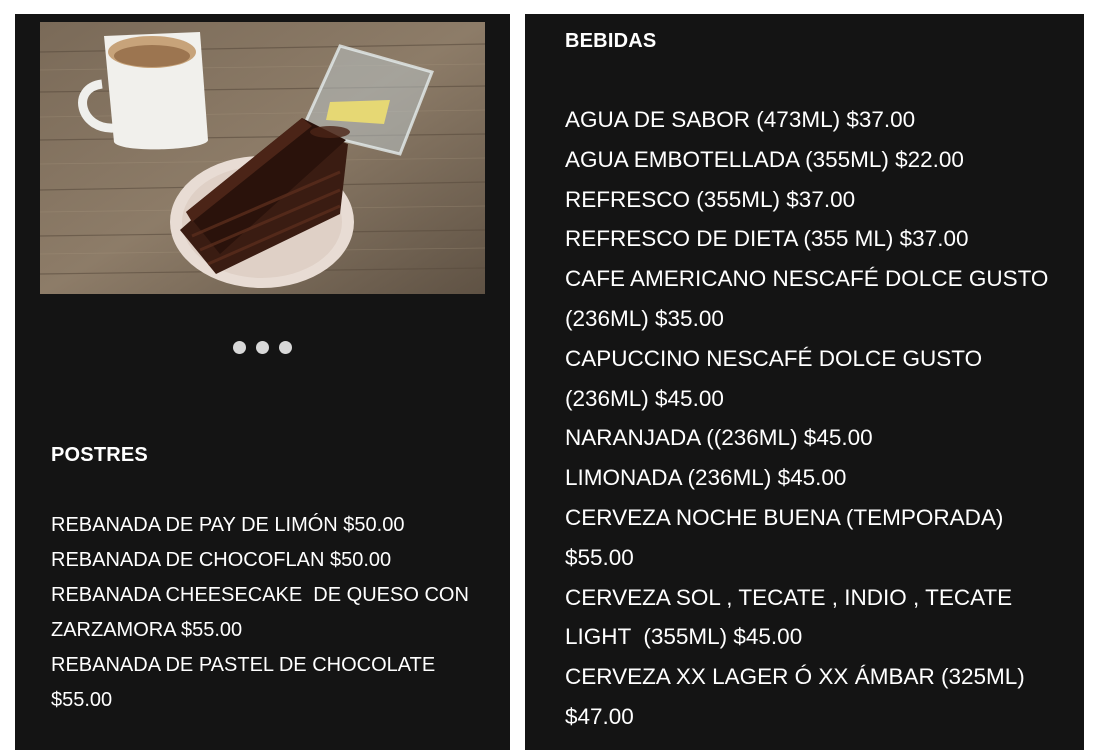 Image resolution: width=1100 pixels, height=750 pixels. Describe the element at coordinates (767, 239) in the screenshot. I see `menu-item: REFRESCO DE DIETA (355 ML) $37.00` at that location.